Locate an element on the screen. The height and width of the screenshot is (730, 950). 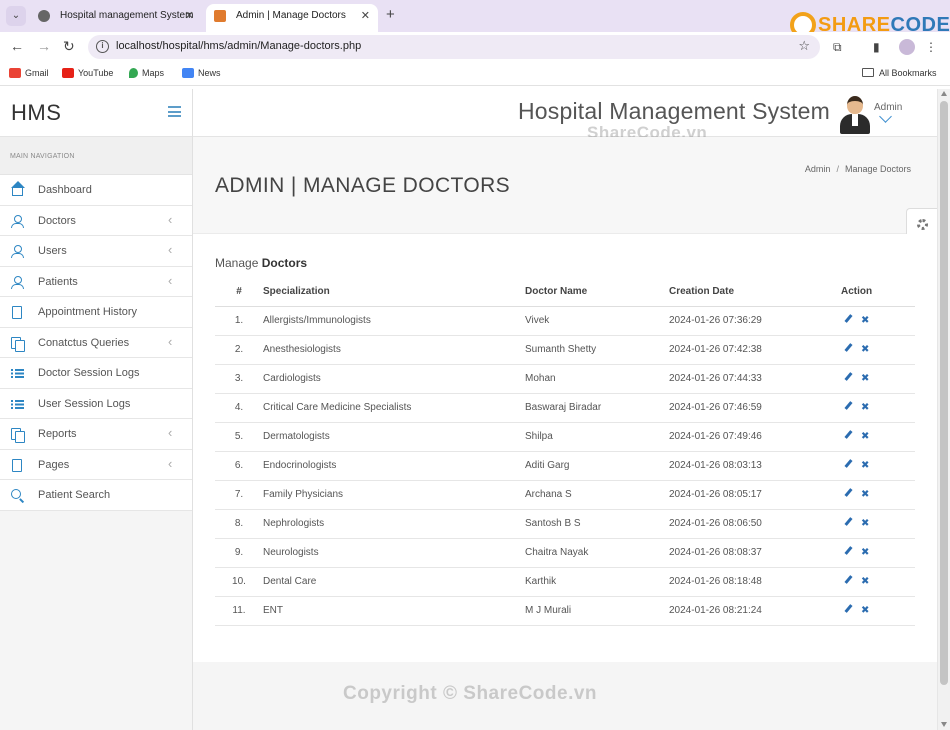
menu-icon: ⋮ is located at coordinates (931, 47).